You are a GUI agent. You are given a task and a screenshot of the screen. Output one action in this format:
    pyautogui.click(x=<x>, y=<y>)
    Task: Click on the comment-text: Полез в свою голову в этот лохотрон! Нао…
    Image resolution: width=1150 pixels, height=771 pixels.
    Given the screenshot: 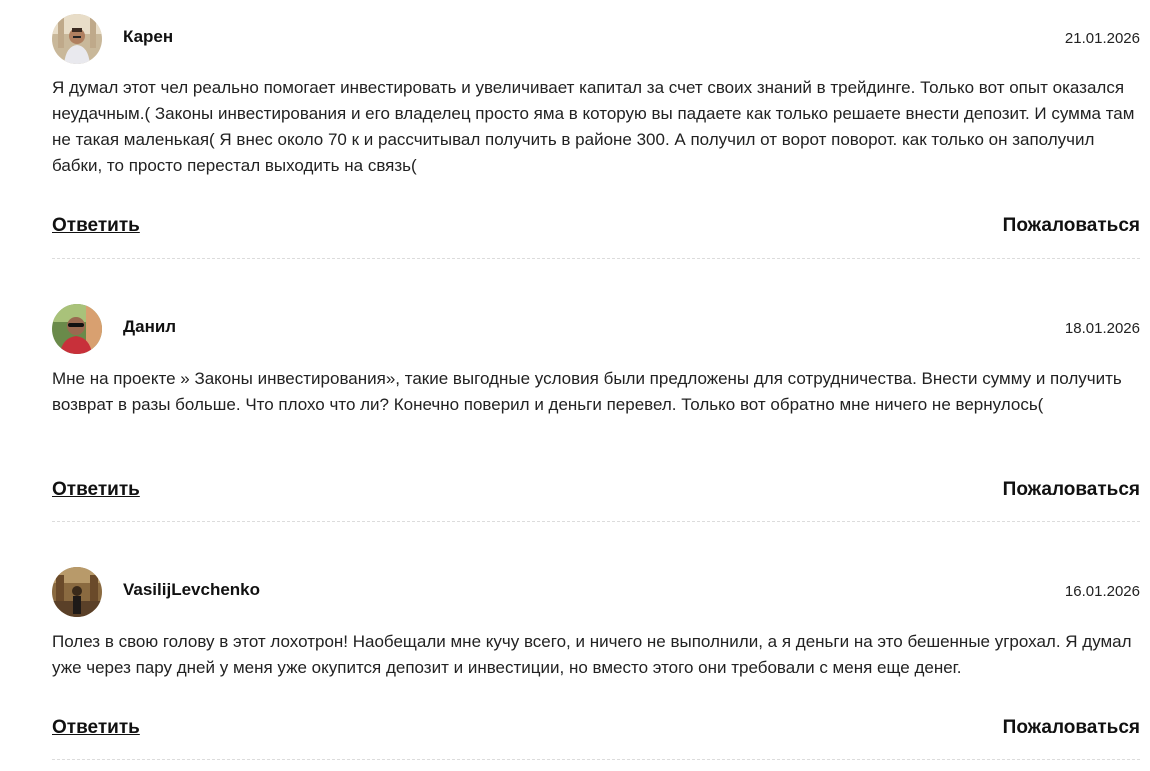 What is the action you would take?
    pyautogui.click(x=592, y=654)
    